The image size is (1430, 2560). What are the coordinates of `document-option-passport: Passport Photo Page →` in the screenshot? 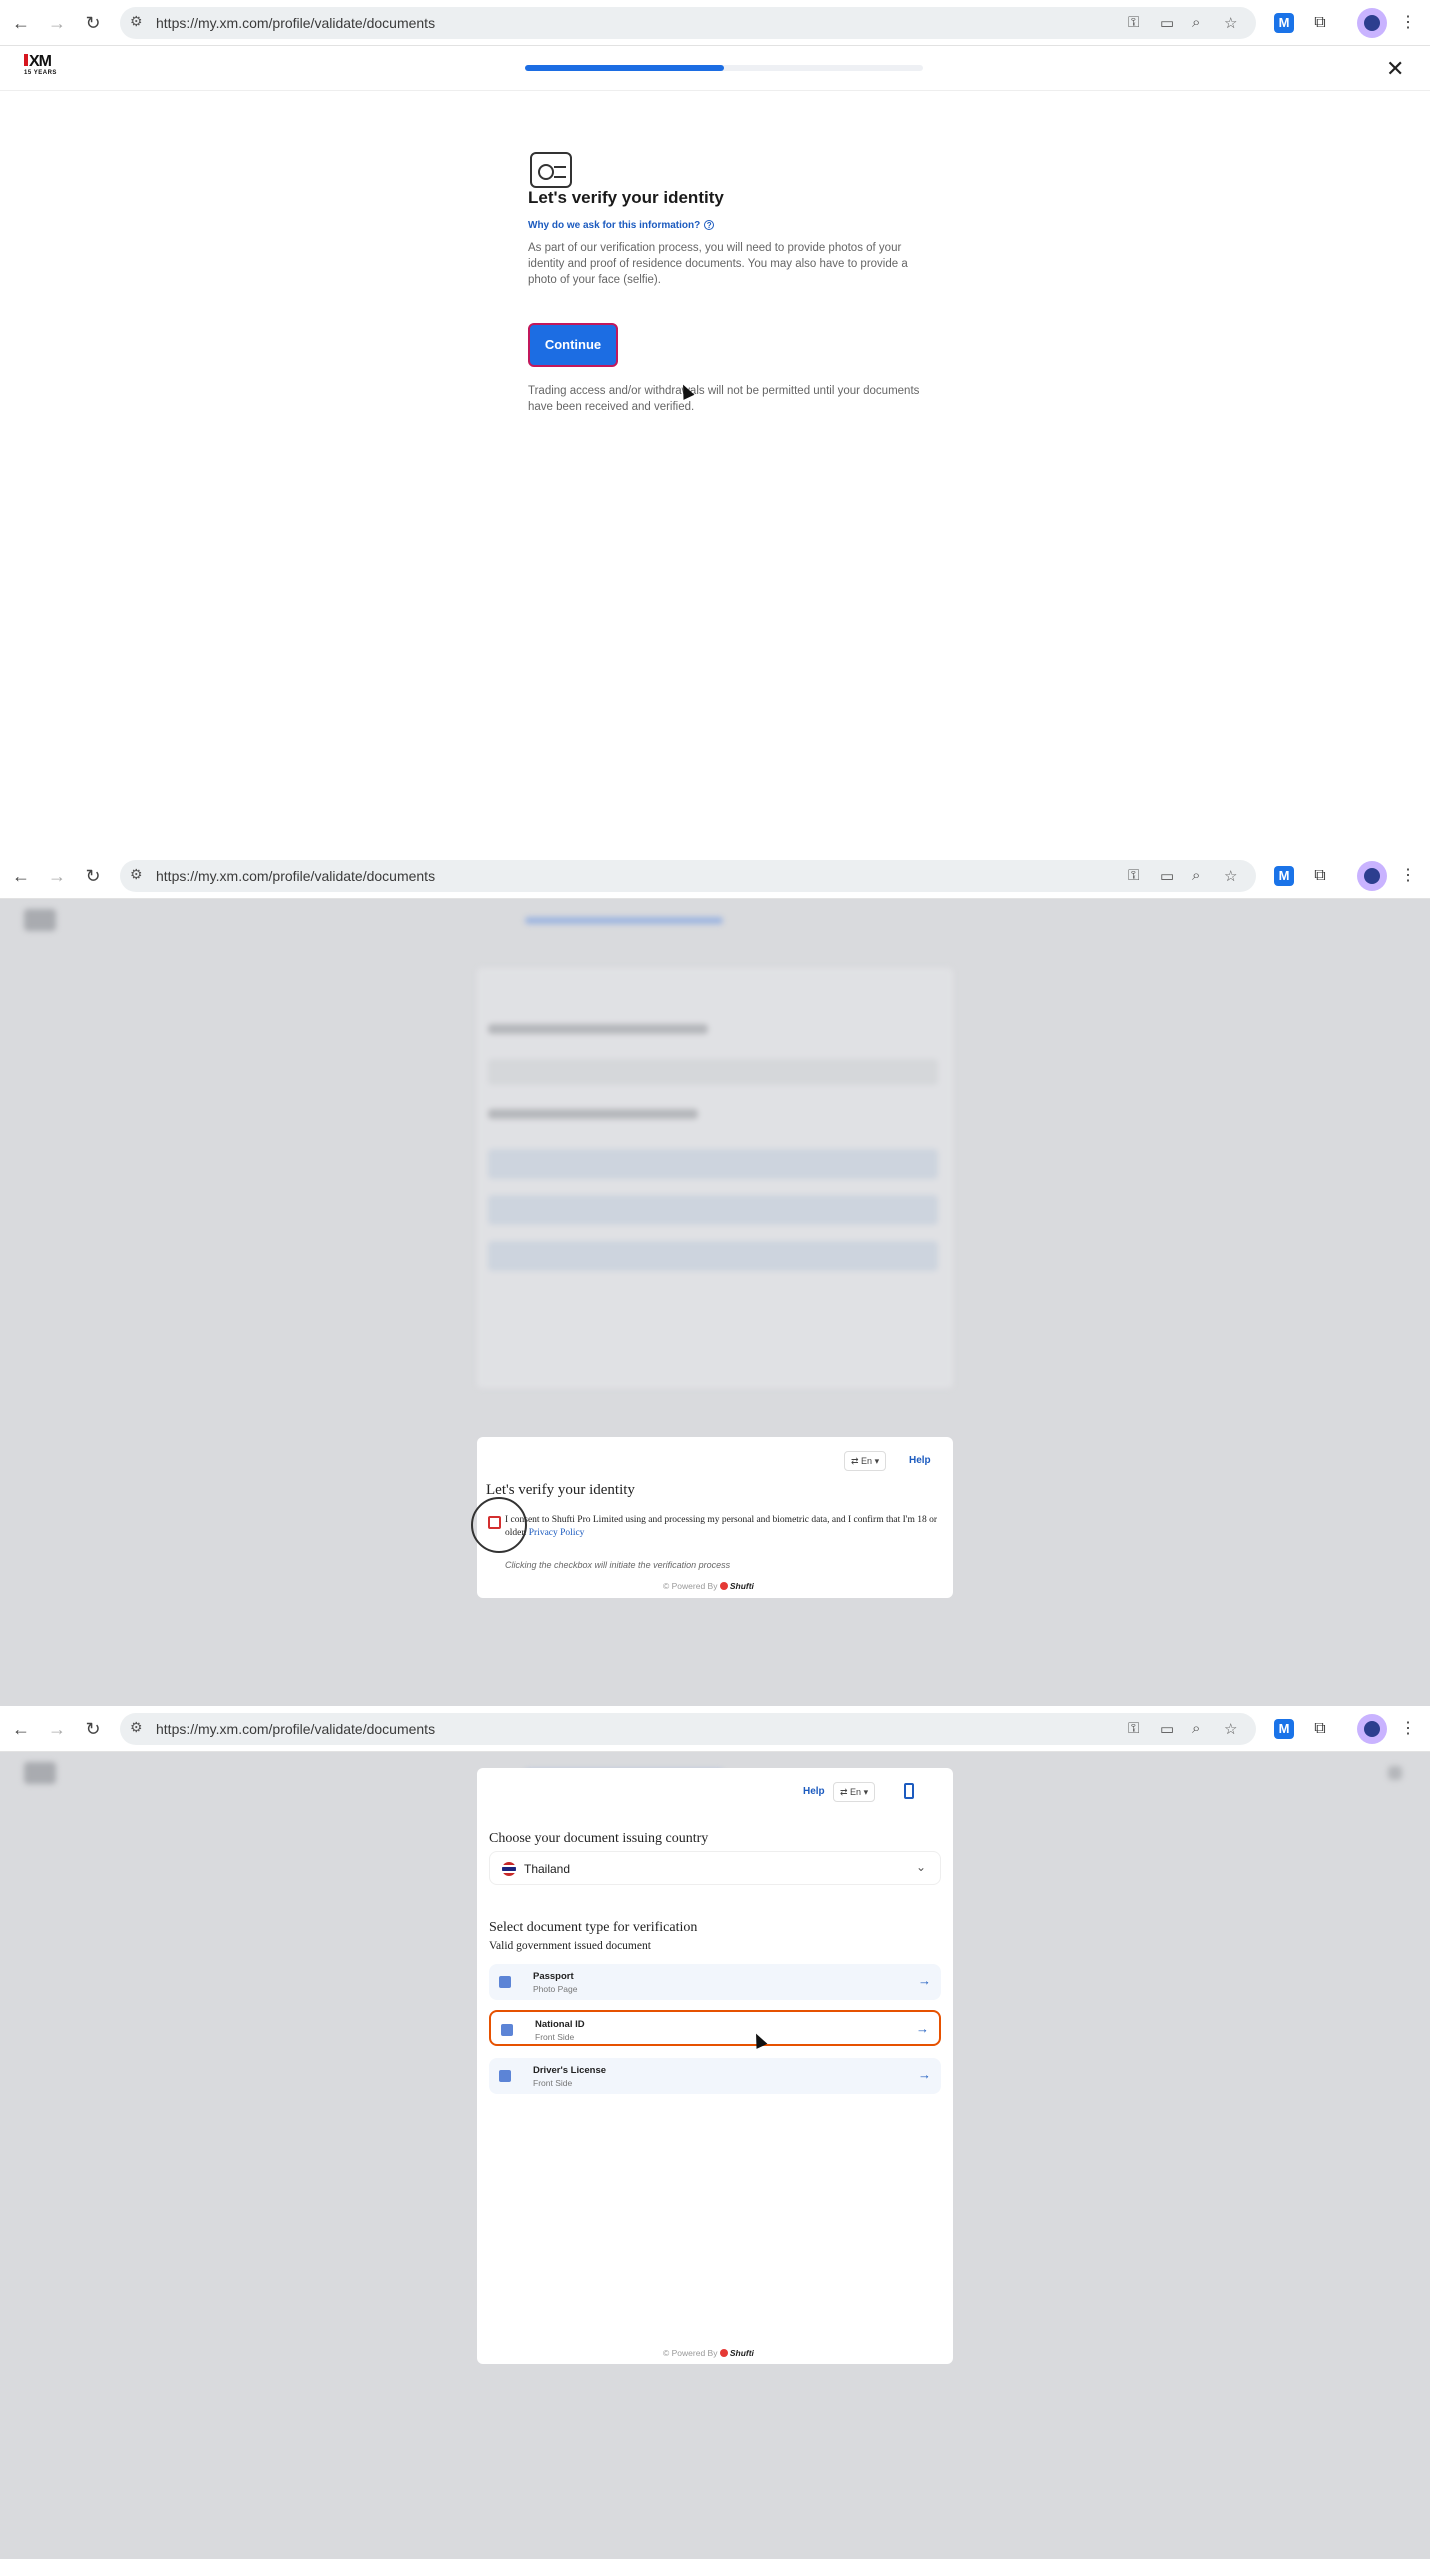 It's located at (715, 1982).